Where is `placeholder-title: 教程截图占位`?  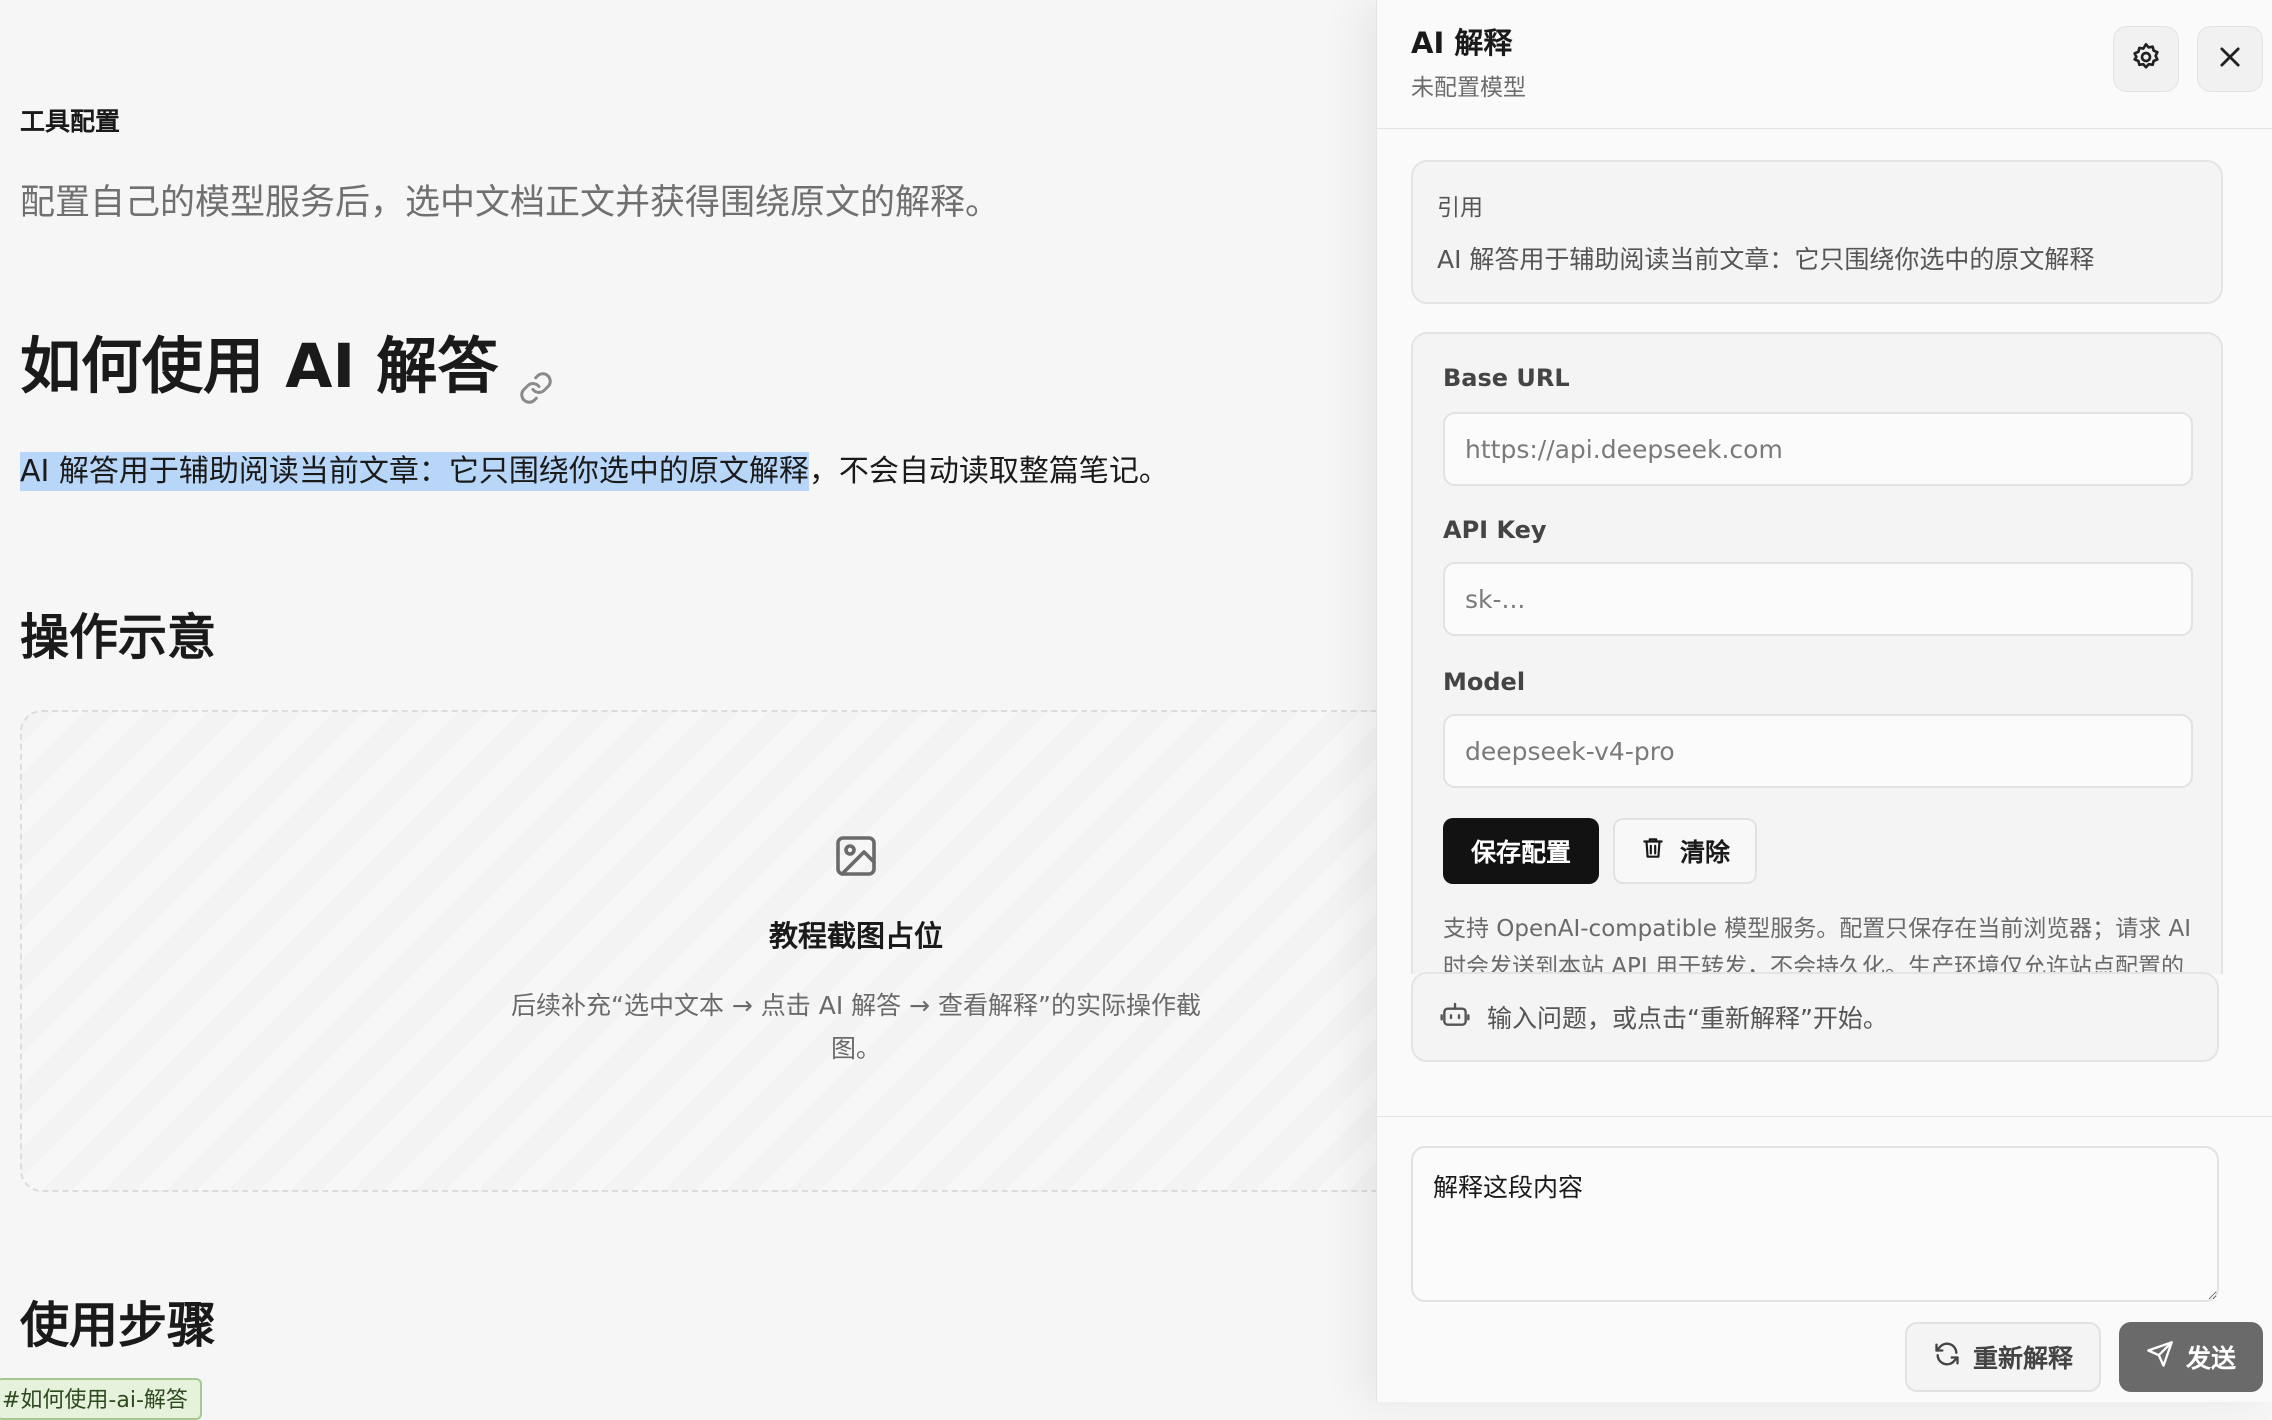
placeholder-title: 教程截图占位 is located at coordinates (855, 936).